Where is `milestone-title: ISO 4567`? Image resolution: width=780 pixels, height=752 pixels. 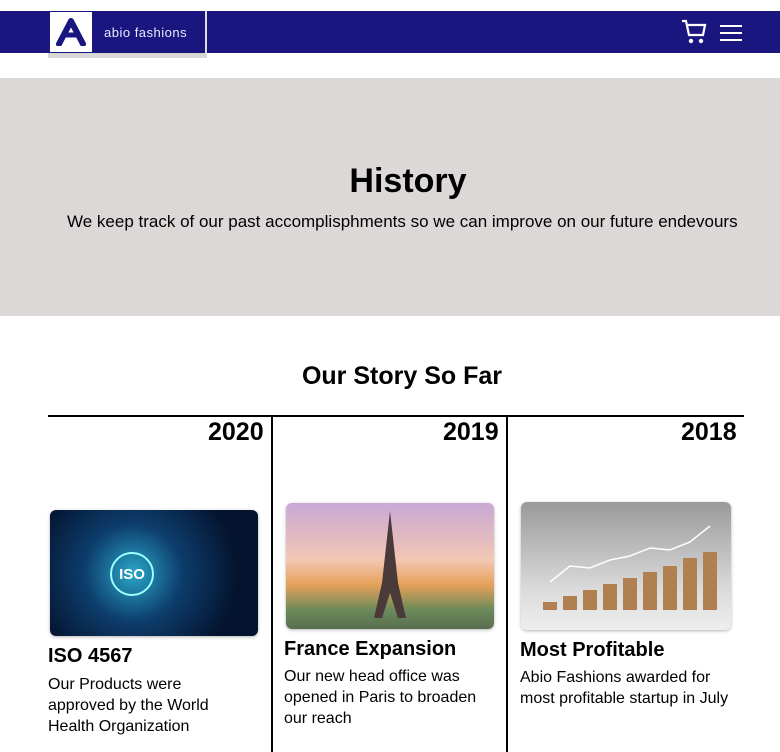 milestone-title: ISO 4567 is located at coordinates (90, 656).